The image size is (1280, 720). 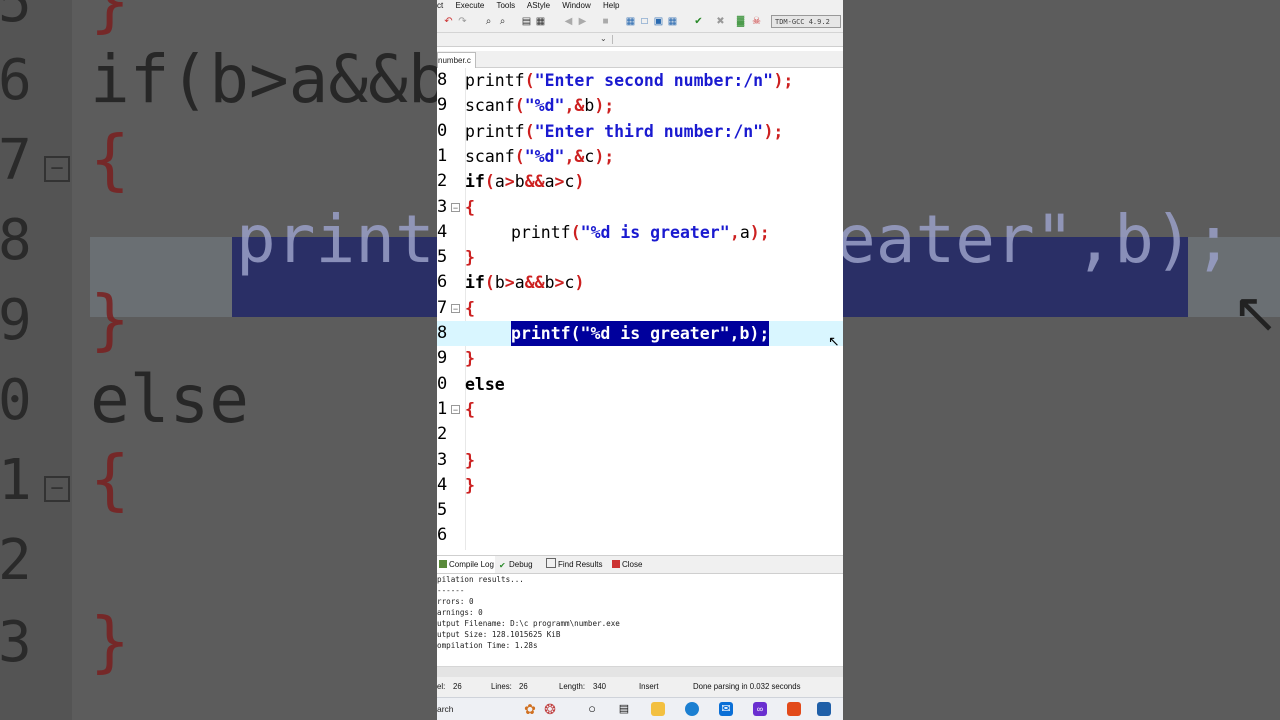 What do you see at coordinates (760, 709) in the screenshot?
I see `visual-studio-icon: ∞` at bounding box center [760, 709].